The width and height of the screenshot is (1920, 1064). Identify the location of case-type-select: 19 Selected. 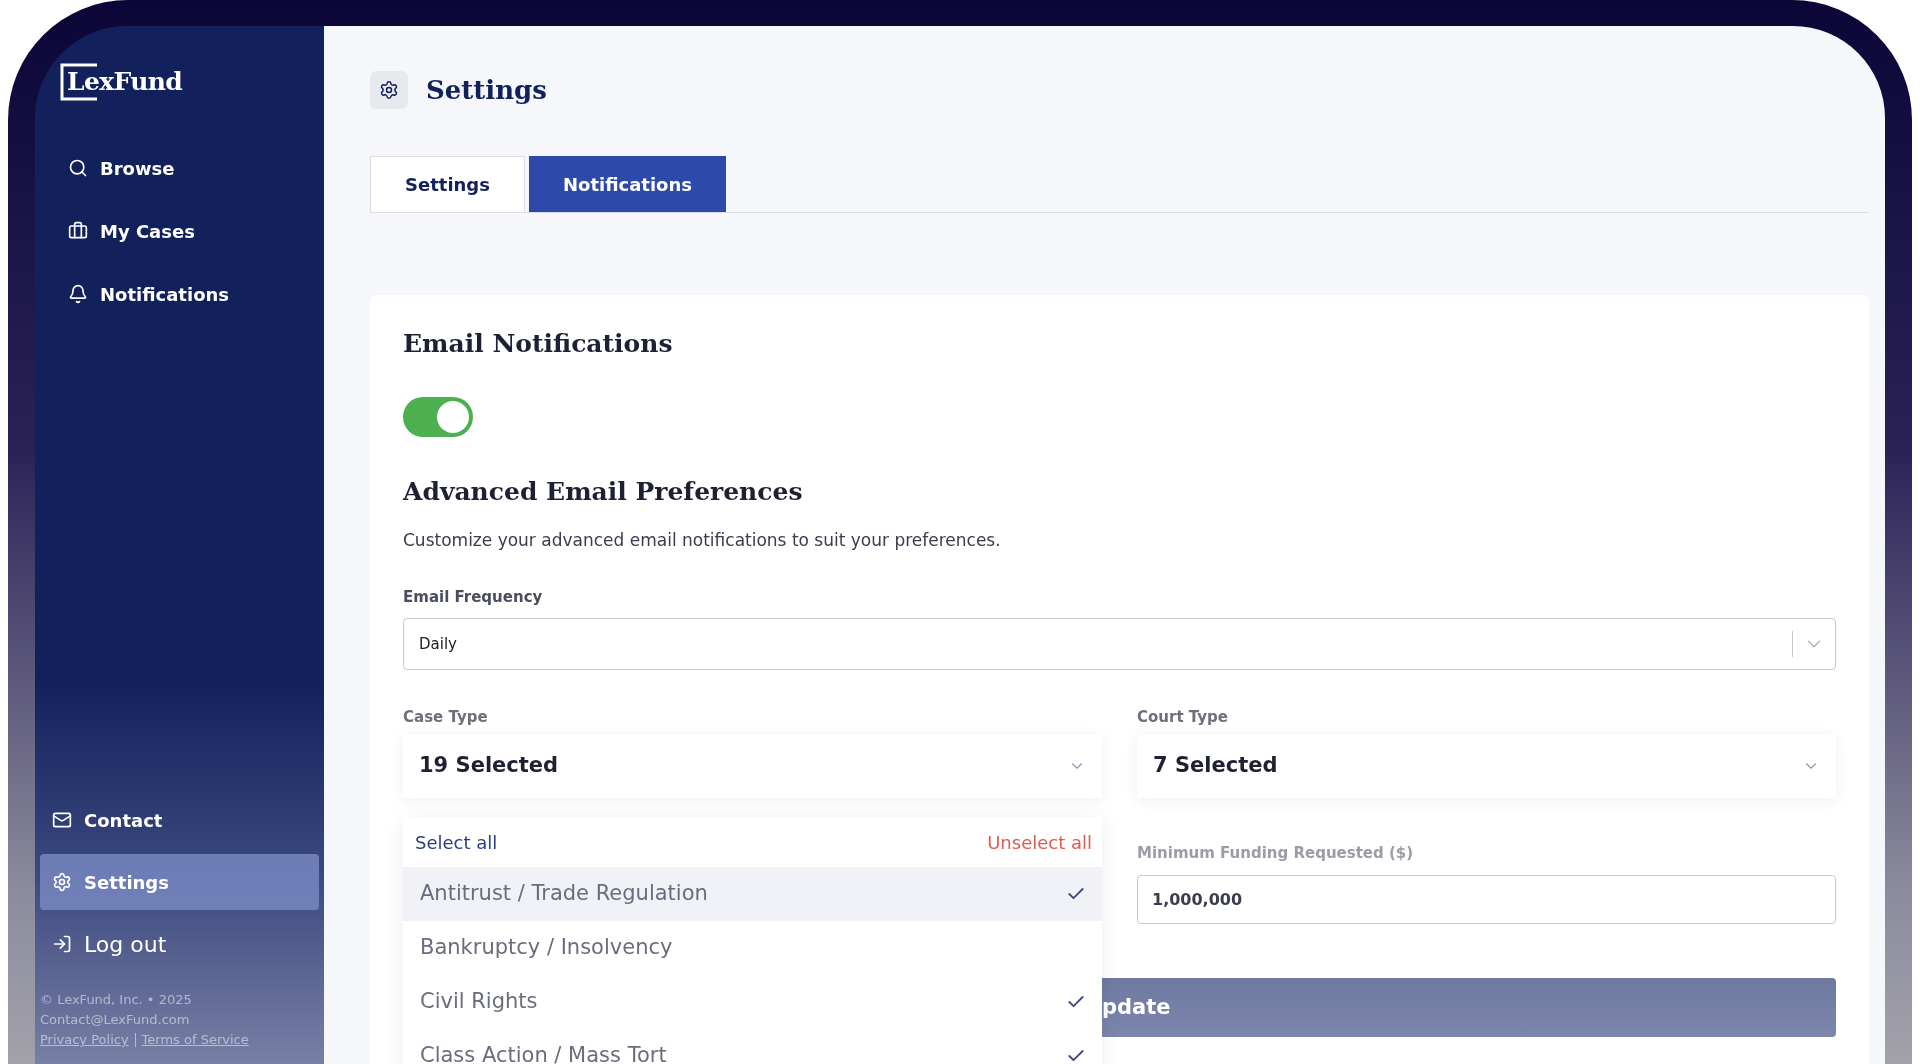
(752, 766).